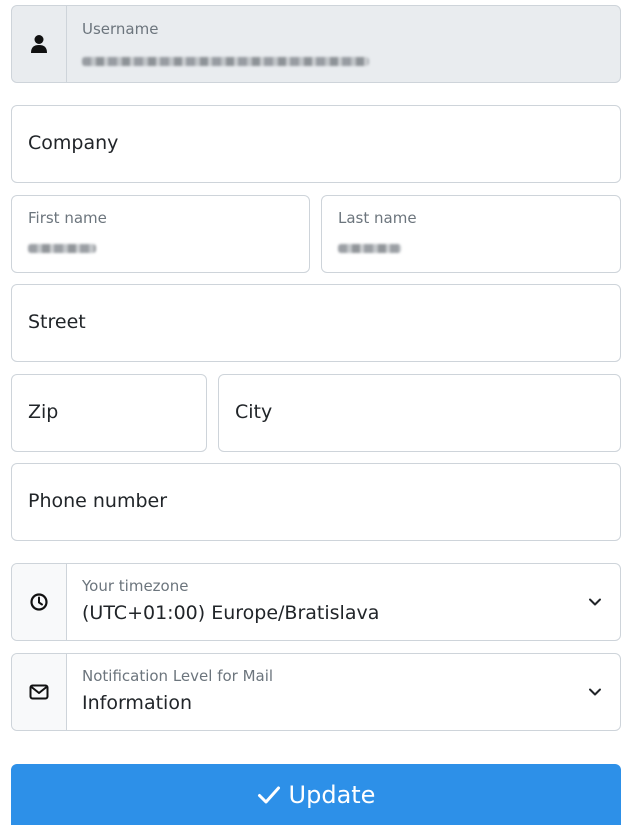 Image resolution: width=621 pixels, height=825 pixels. I want to click on street-label: Street, so click(57, 322).